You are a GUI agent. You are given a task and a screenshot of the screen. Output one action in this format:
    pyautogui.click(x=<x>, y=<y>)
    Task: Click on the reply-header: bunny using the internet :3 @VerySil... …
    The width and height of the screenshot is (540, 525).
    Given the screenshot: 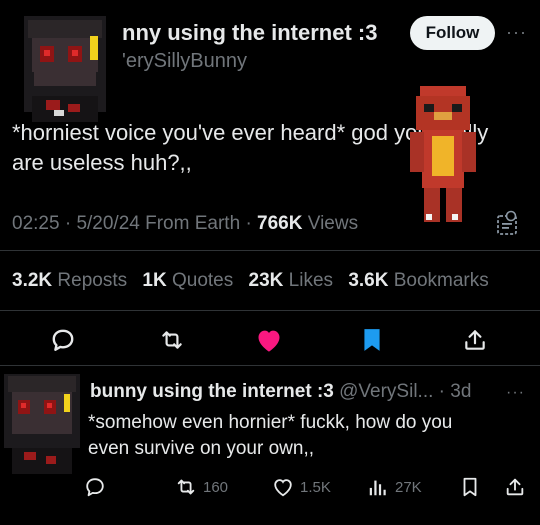 What is the action you would take?
    pyautogui.click(x=281, y=391)
    